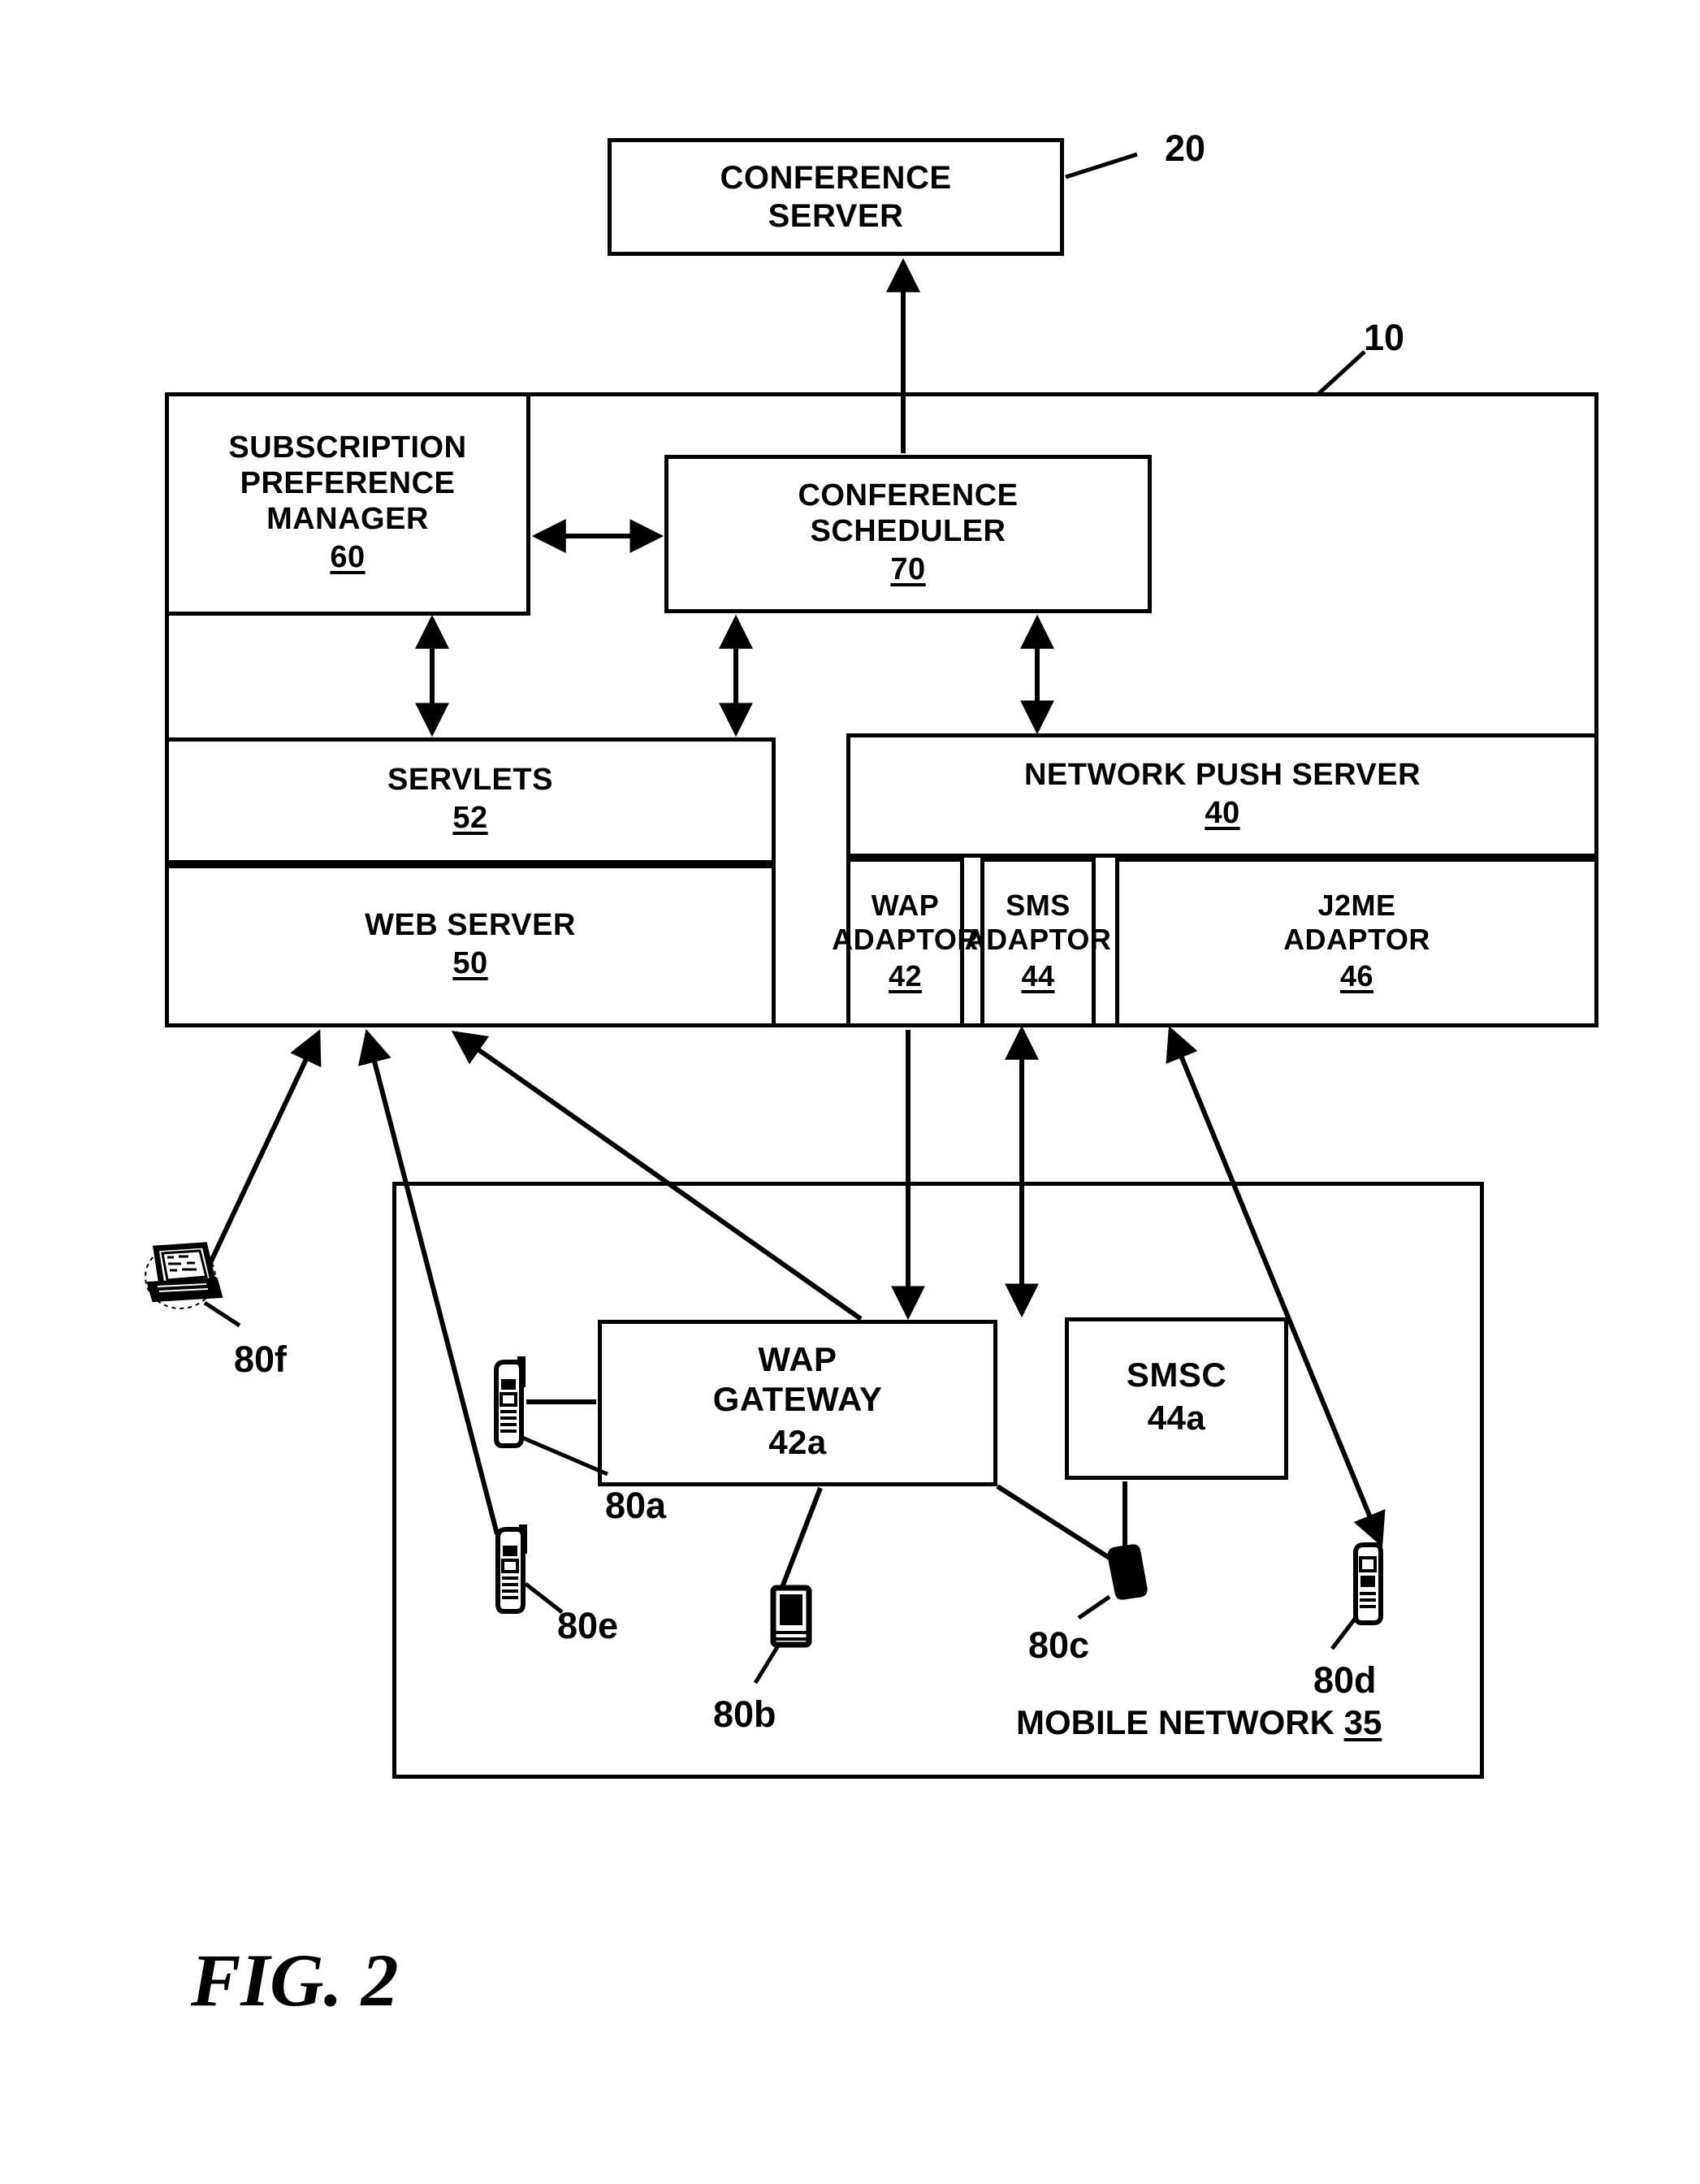  I want to click on smsc-line1: SMSC, so click(1177, 1375).